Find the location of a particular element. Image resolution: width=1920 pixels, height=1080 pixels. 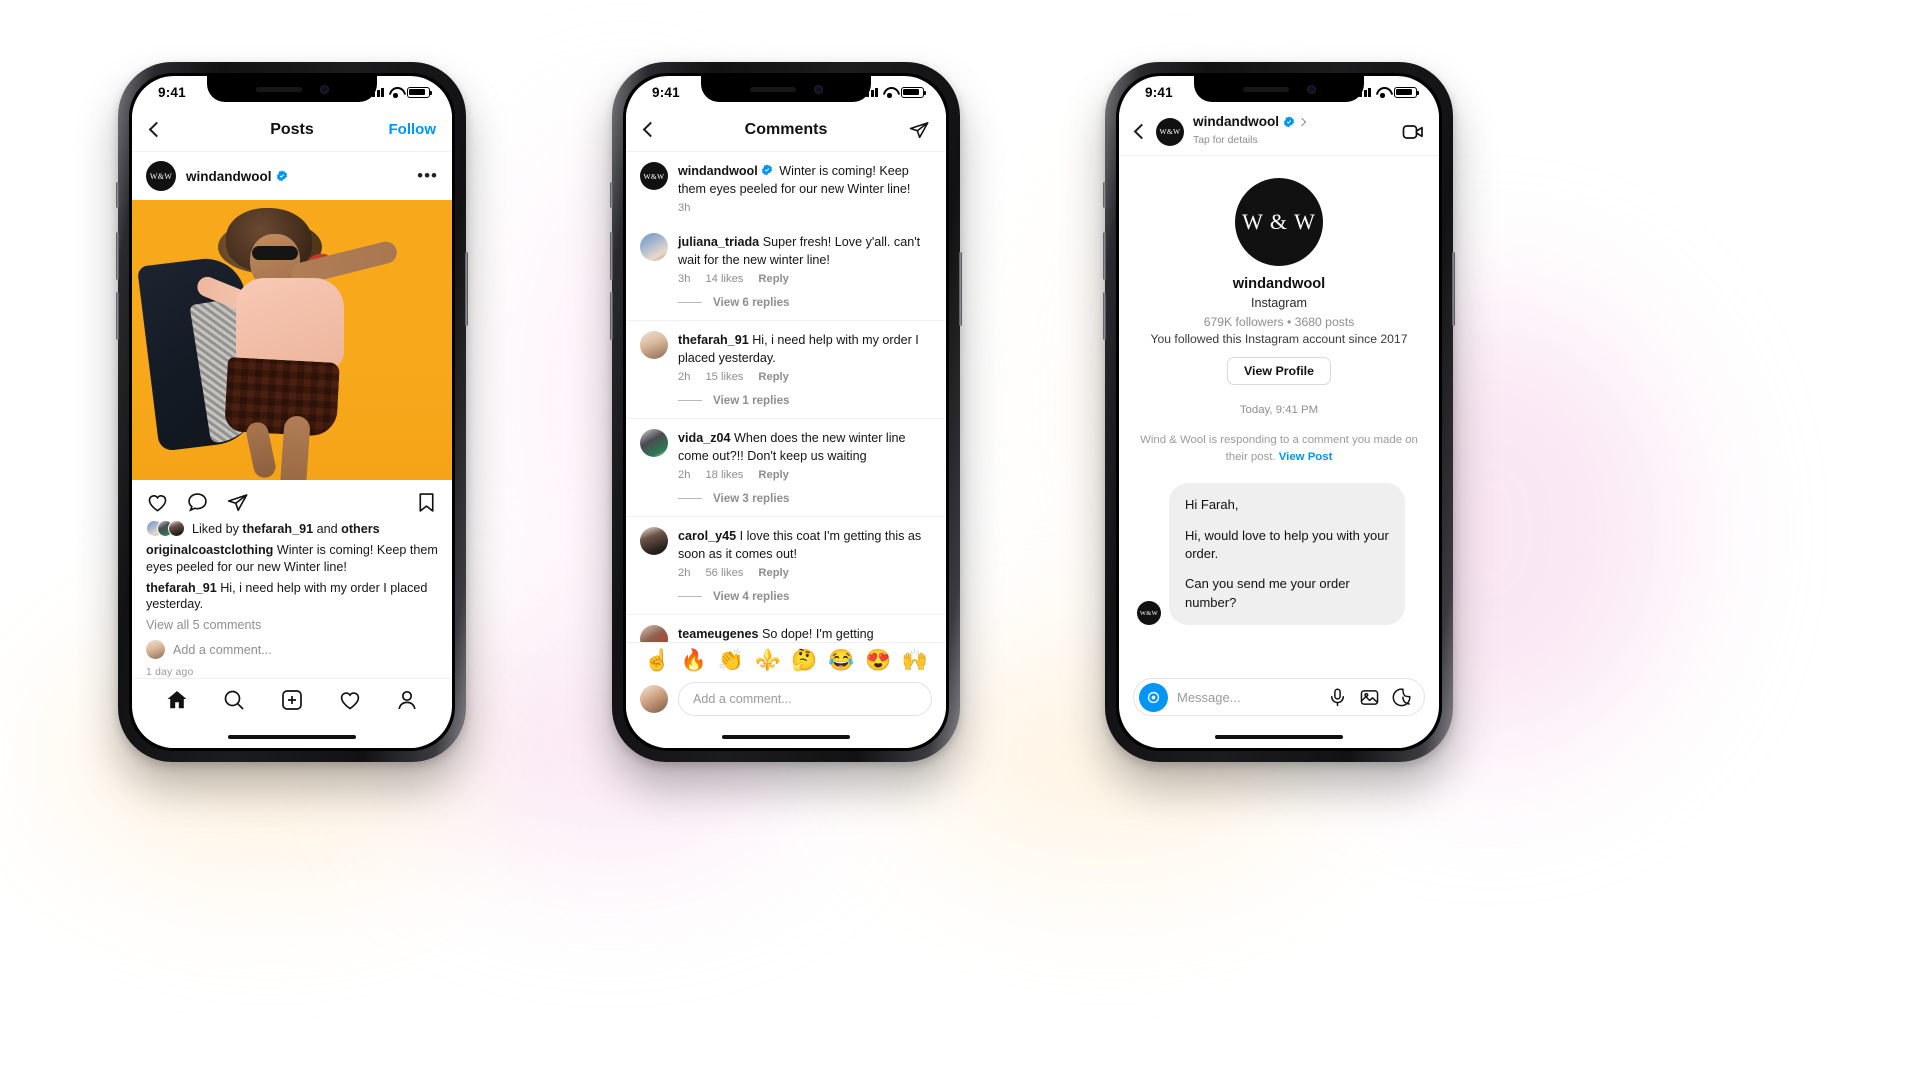

sticker-icon is located at coordinates (1401, 697).